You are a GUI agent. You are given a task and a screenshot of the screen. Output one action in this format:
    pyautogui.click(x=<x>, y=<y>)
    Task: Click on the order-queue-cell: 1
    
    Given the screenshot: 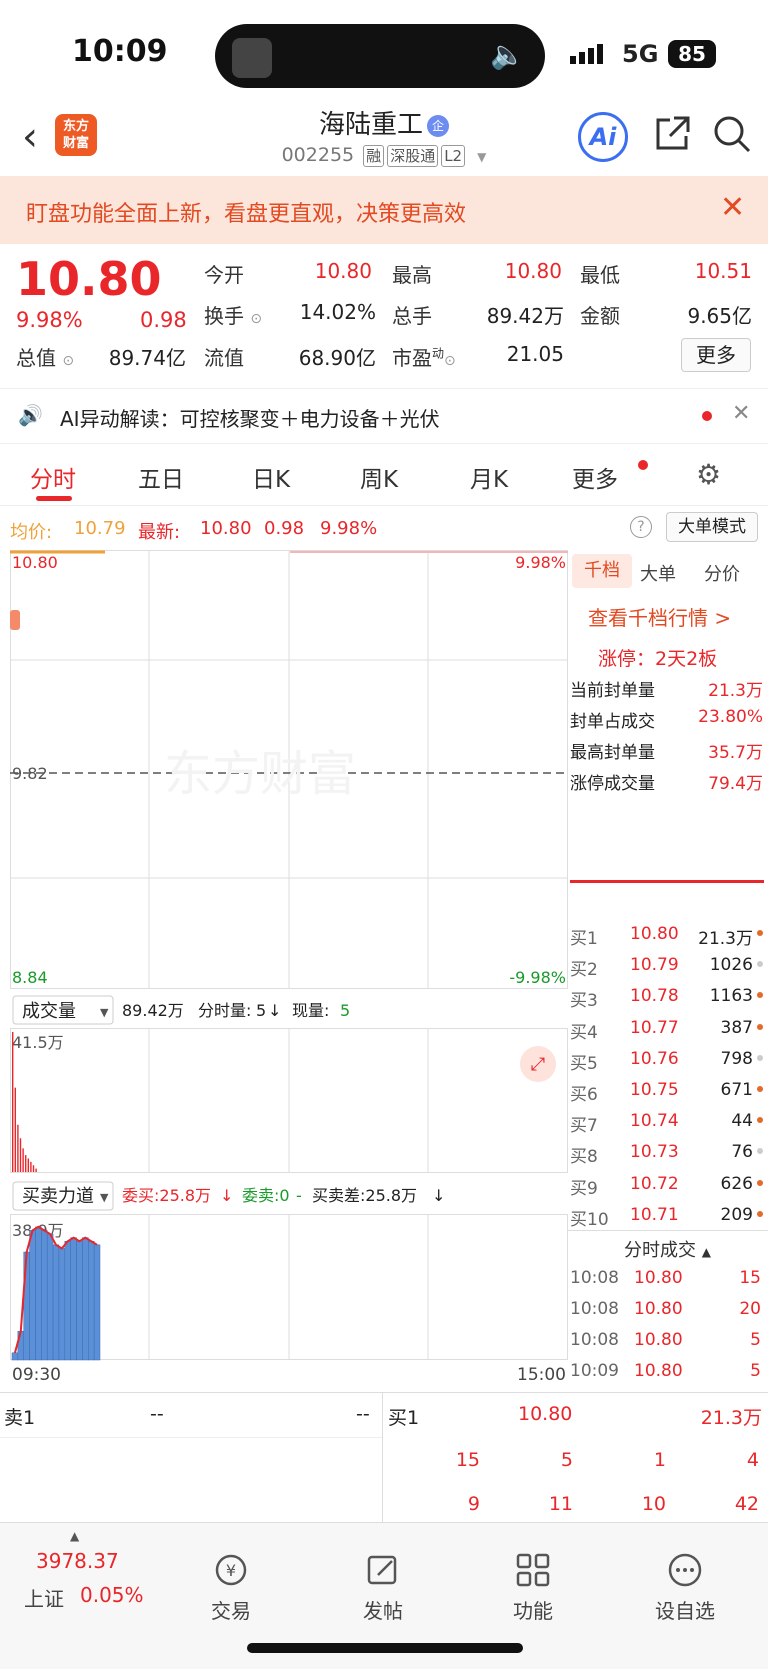 What is the action you would take?
    pyautogui.click(x=659, y=1460)
    